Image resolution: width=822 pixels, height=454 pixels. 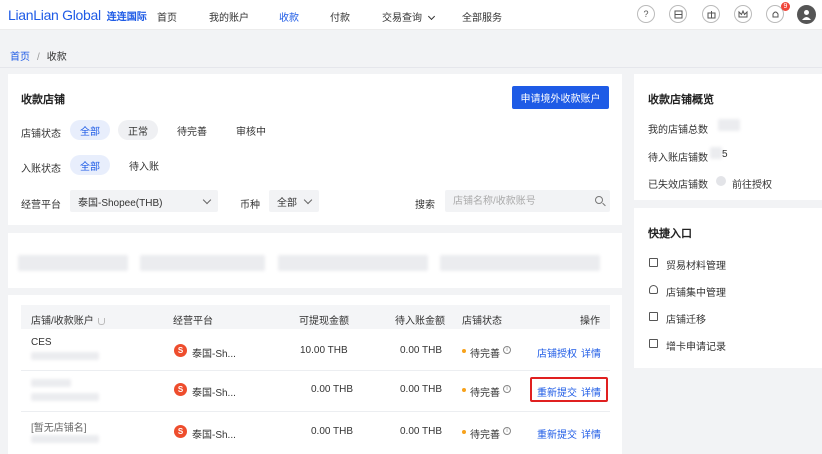 I want to click on pending-stores-value: 5, so click(x=725, y=154).